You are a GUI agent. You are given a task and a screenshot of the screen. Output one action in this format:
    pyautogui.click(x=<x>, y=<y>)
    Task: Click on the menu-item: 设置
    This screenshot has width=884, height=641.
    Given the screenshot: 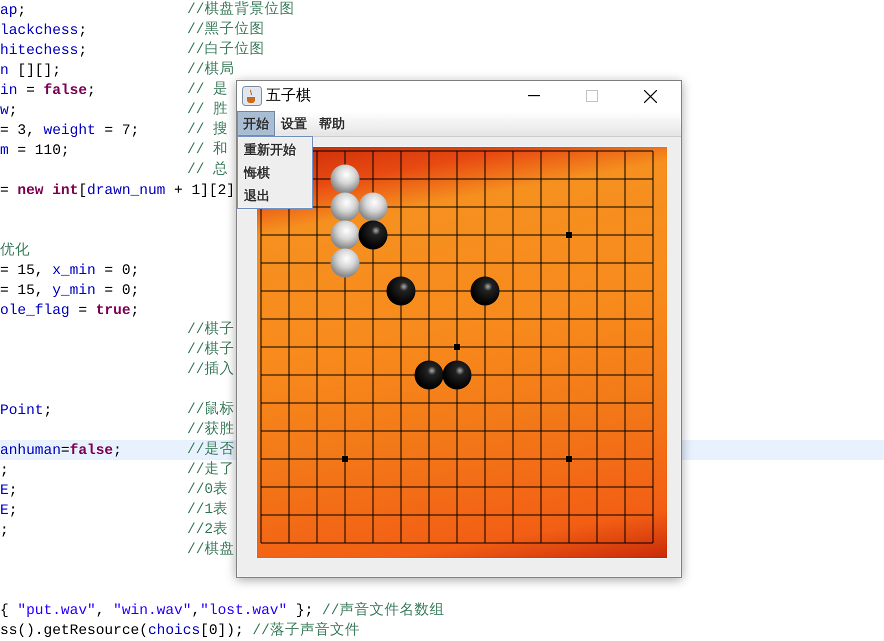 What is the action you would take?
    pyautogui.click(x=294, y=123)
    